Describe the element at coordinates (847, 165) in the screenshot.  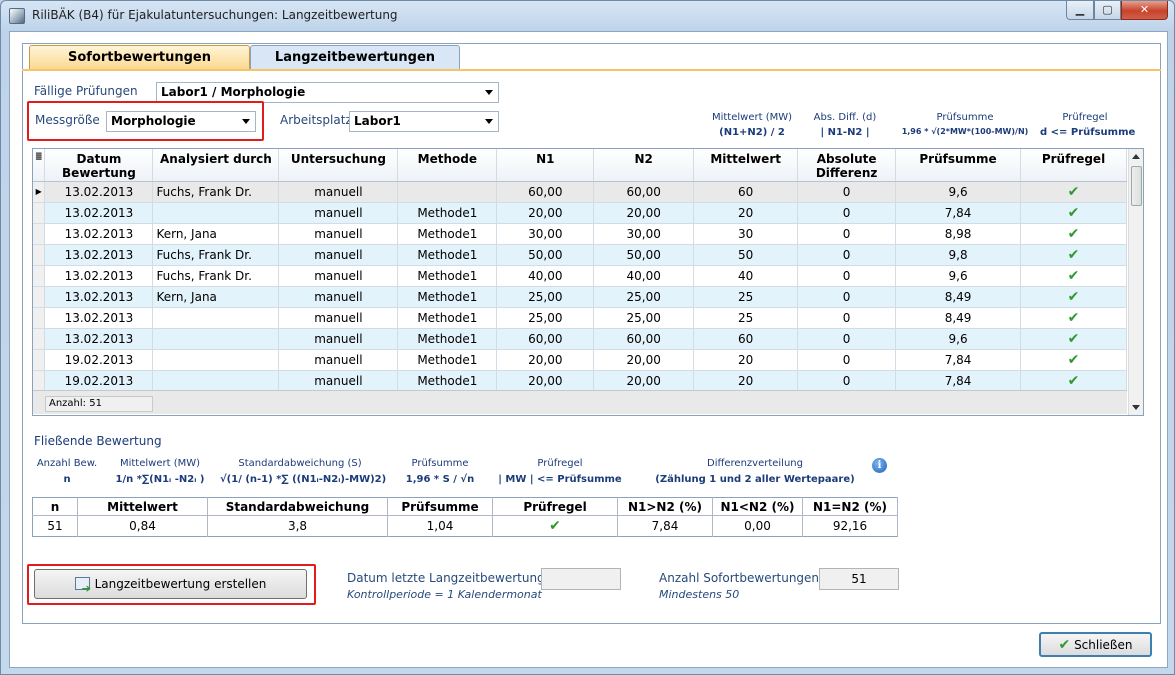
I see `col-abs-diff: Absolute Differenz` at that location.